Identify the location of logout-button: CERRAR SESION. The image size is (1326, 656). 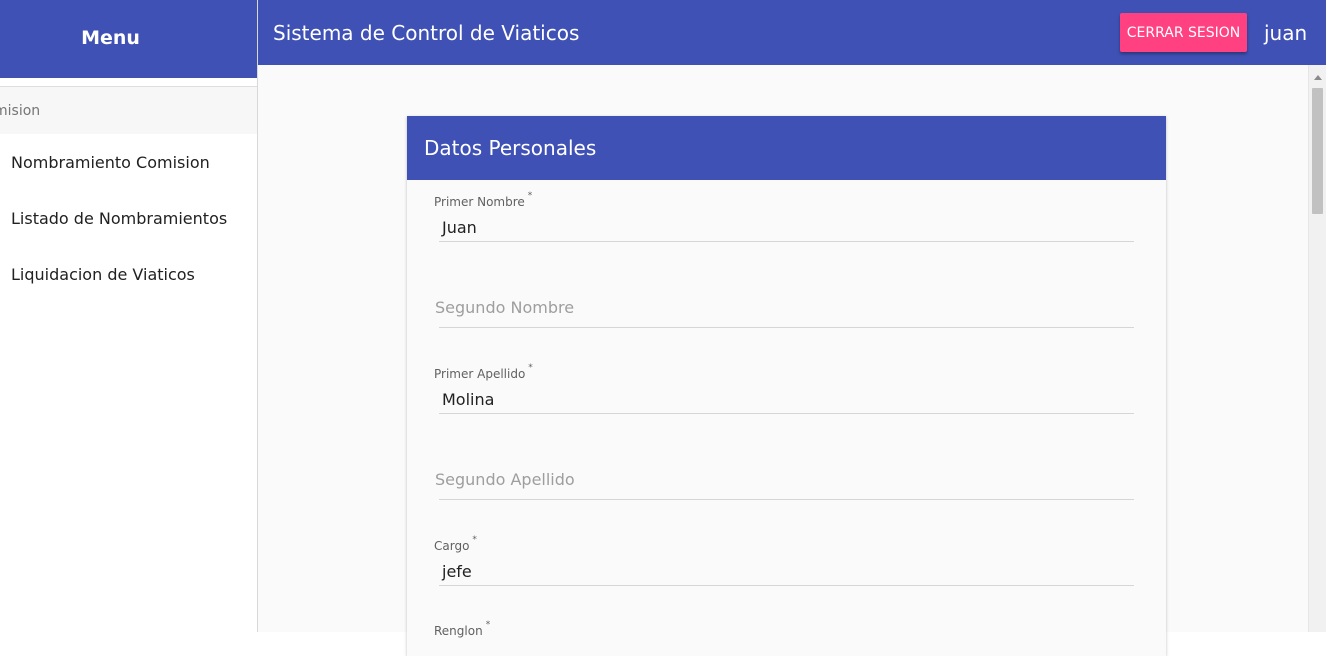
(1183, 32).